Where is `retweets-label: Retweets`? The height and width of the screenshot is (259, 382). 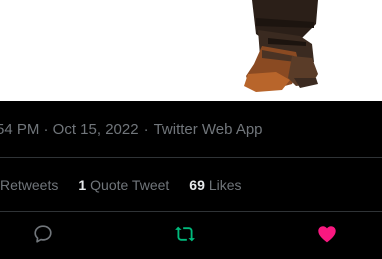
retweets-label: Retweets is located at coordinates (29, 184).